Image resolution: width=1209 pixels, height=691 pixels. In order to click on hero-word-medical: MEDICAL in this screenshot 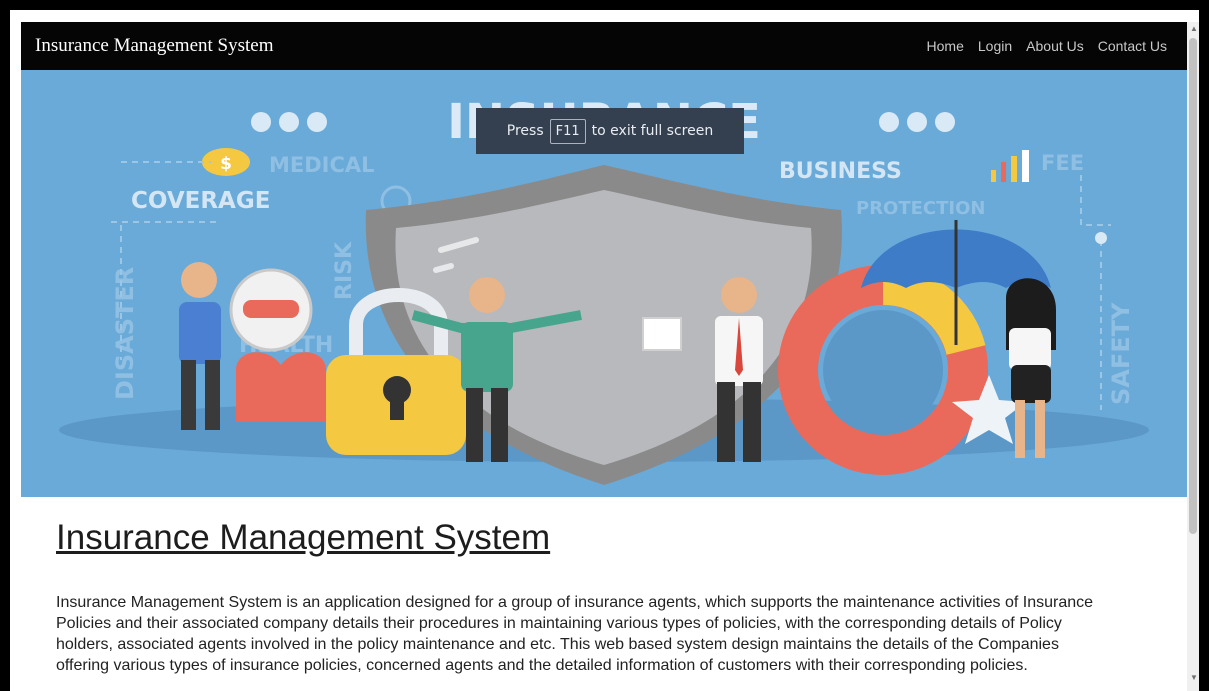, I will do `click(322, 165)`.